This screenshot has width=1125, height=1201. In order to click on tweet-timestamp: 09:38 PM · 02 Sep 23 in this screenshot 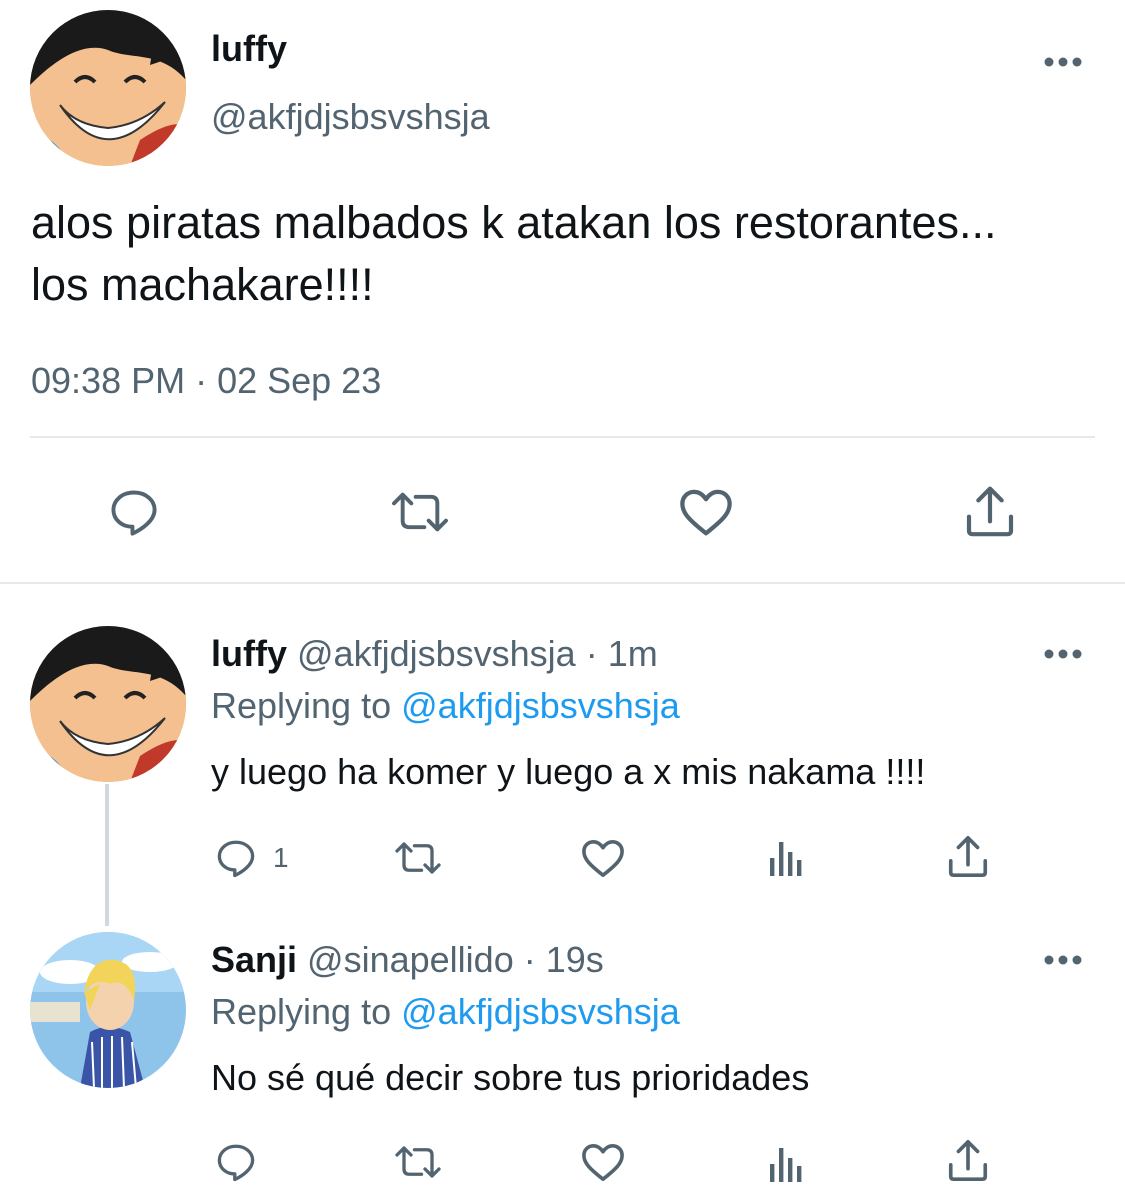, I will do `click(206, 381)`.